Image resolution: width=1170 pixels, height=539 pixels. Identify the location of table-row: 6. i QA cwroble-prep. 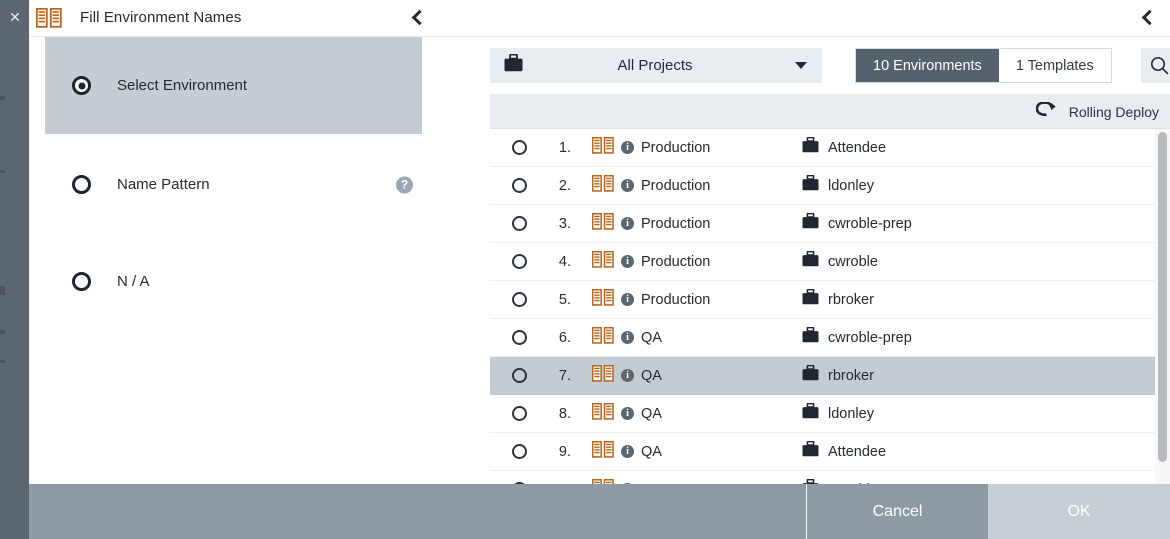
(830, 338).